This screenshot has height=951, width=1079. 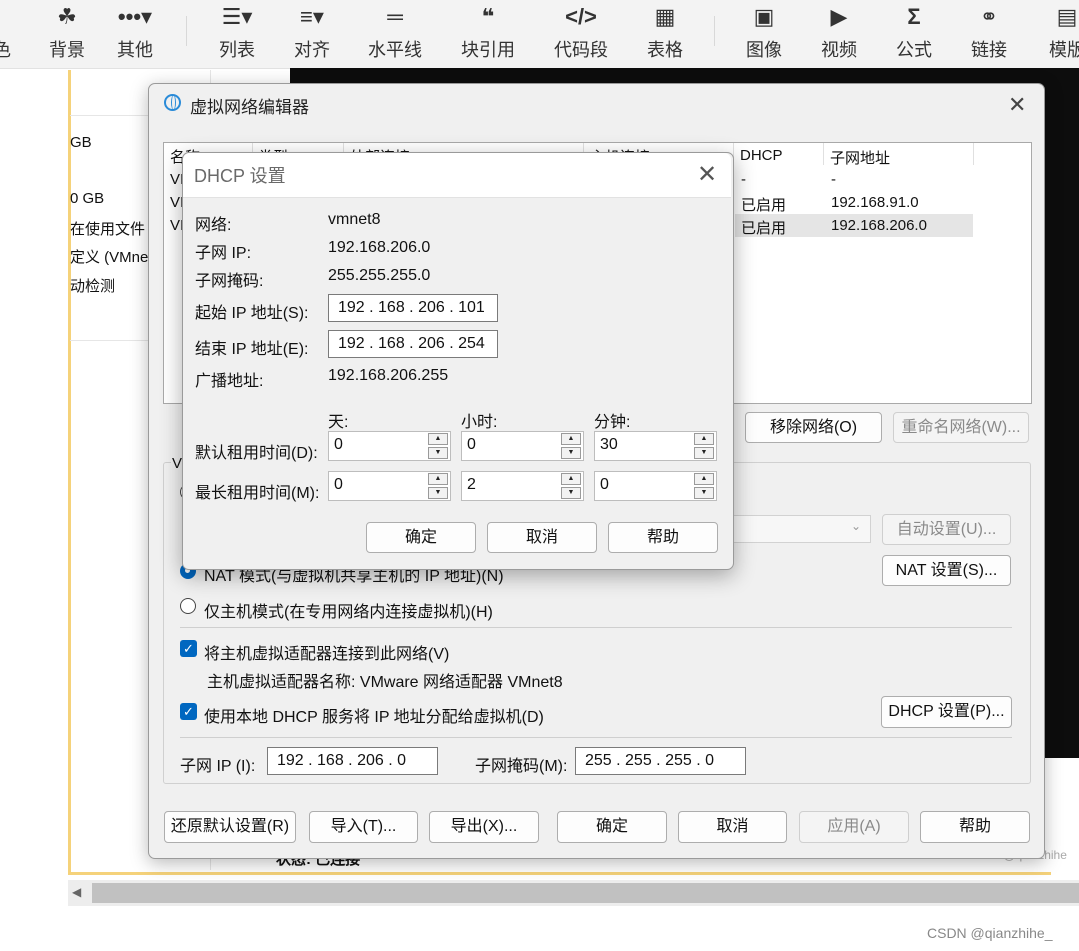 I want to click on remove-network-button: 移除网络(O), so click(x=813, y=427).